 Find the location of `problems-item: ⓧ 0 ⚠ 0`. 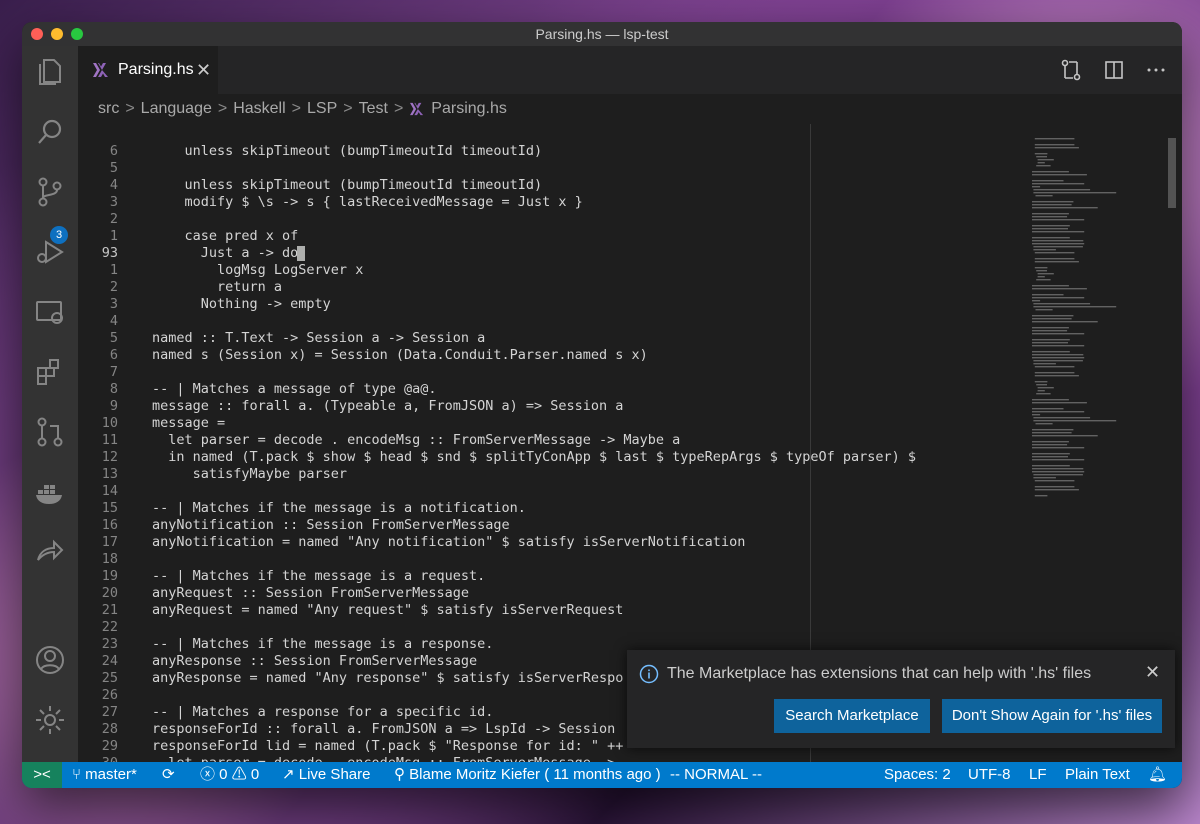

problems-item: ⓧ 0 ⚠ 0 is located at coordinates (229, 775).